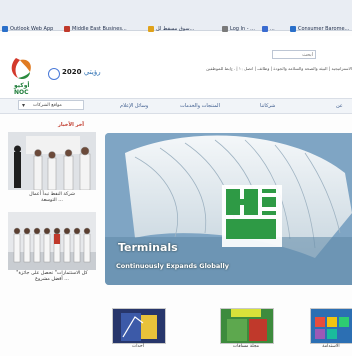 The height and width of the screenshot is (356, 352). I want to click on bookmark-outlook: Outlook Web App, so click(27, 29).